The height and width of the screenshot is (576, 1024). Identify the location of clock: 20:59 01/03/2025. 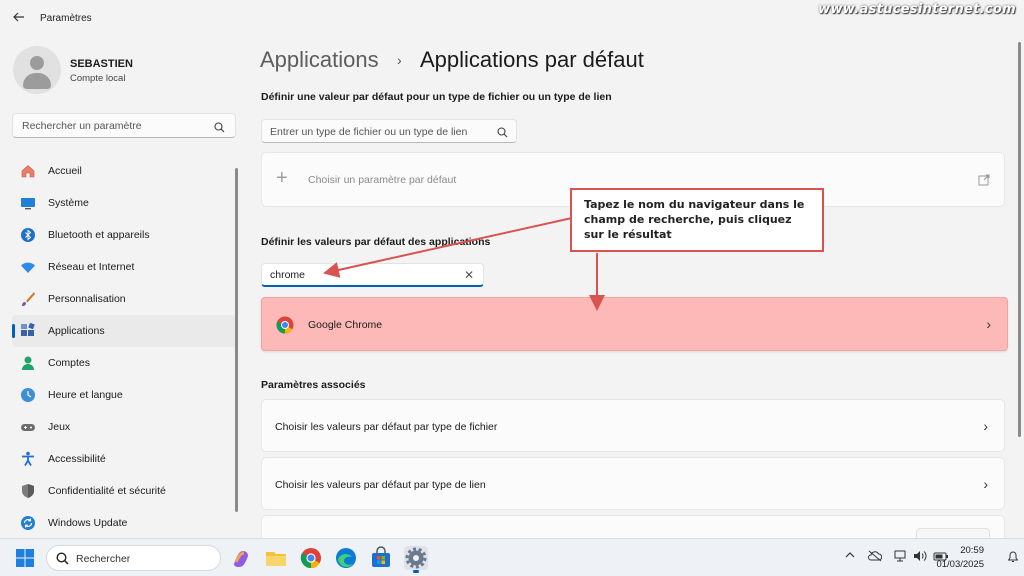
(960, 558).